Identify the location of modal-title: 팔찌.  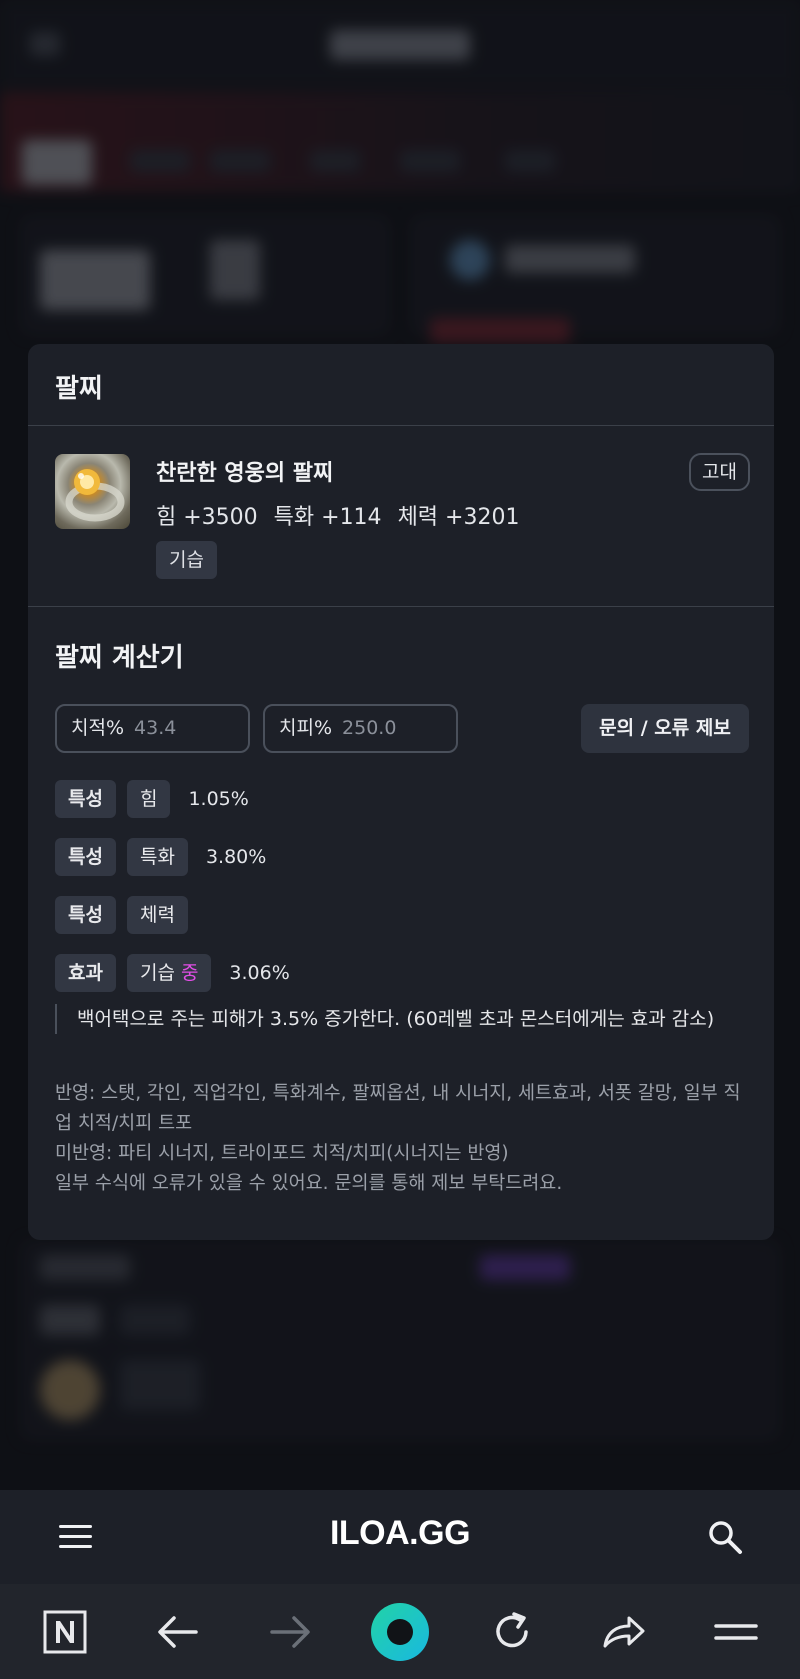
(401, 385).